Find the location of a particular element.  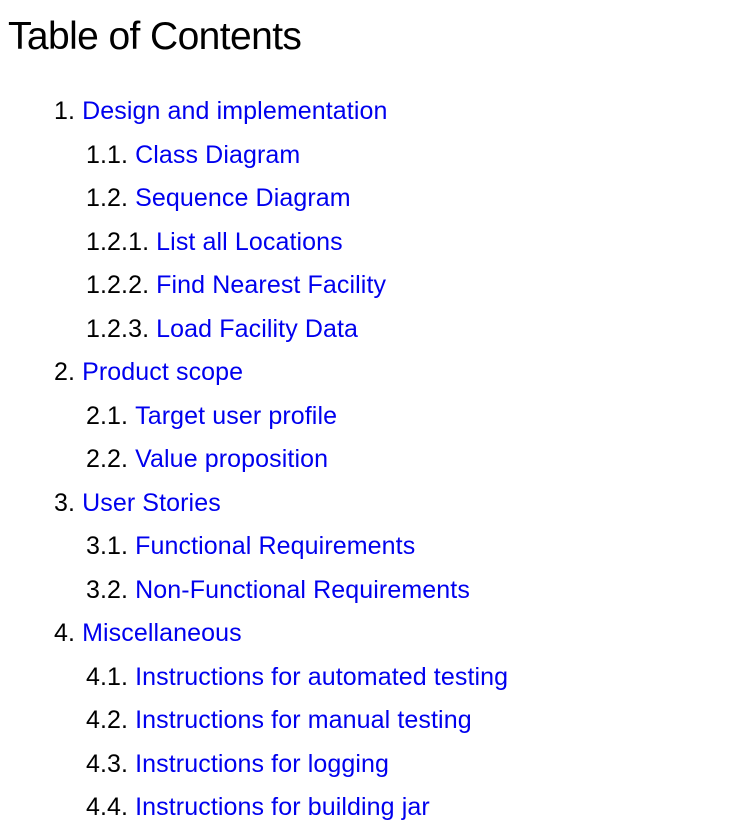

toc-link-miscellaneous: Miscellaneous is located at coordinates (162, 633).